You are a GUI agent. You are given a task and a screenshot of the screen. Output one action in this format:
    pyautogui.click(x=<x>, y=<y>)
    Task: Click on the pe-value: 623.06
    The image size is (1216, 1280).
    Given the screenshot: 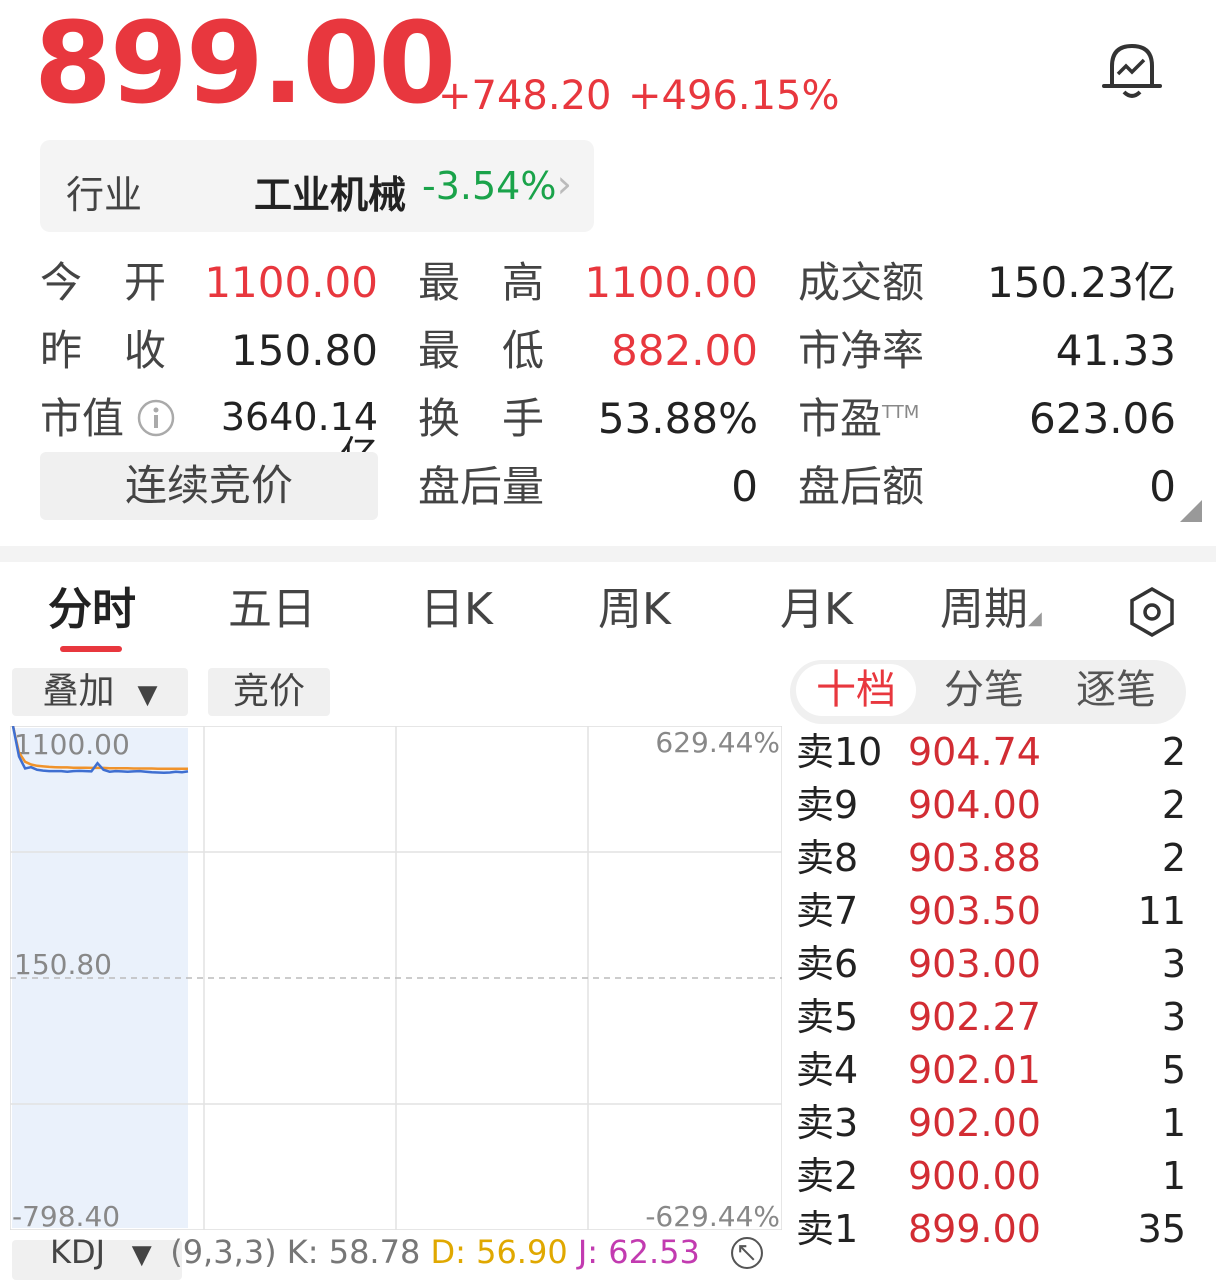 What is the action you would take?
    pyautogui.click(x=1102, y=418)
    